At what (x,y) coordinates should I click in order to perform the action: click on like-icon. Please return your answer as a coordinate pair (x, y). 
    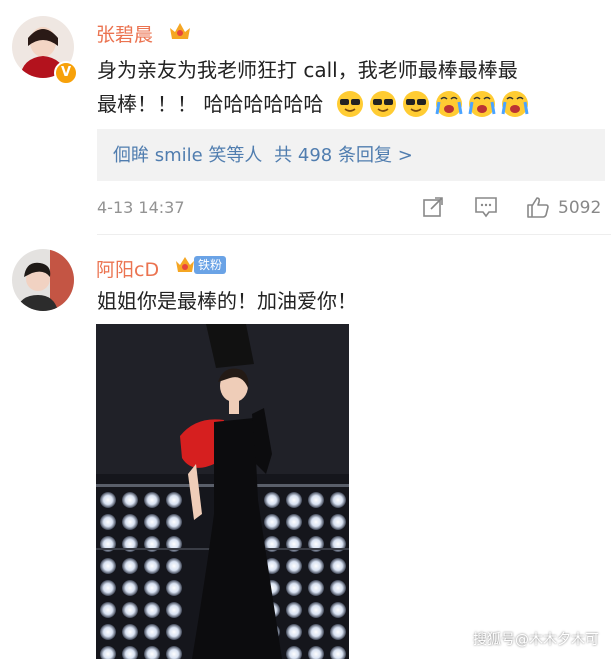
    Looking at the image, I should click on (538, 207).